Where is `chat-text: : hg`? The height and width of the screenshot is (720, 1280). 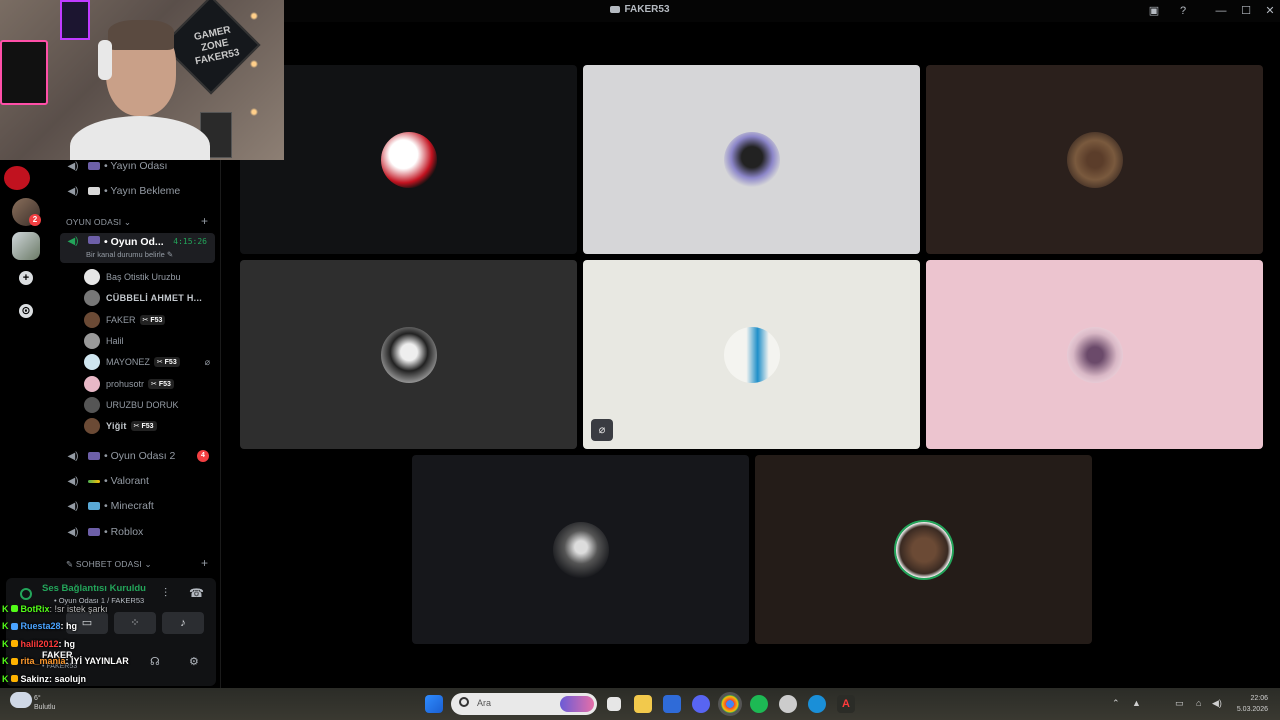 chat-text: : hg is located at coordinates (69, 626).